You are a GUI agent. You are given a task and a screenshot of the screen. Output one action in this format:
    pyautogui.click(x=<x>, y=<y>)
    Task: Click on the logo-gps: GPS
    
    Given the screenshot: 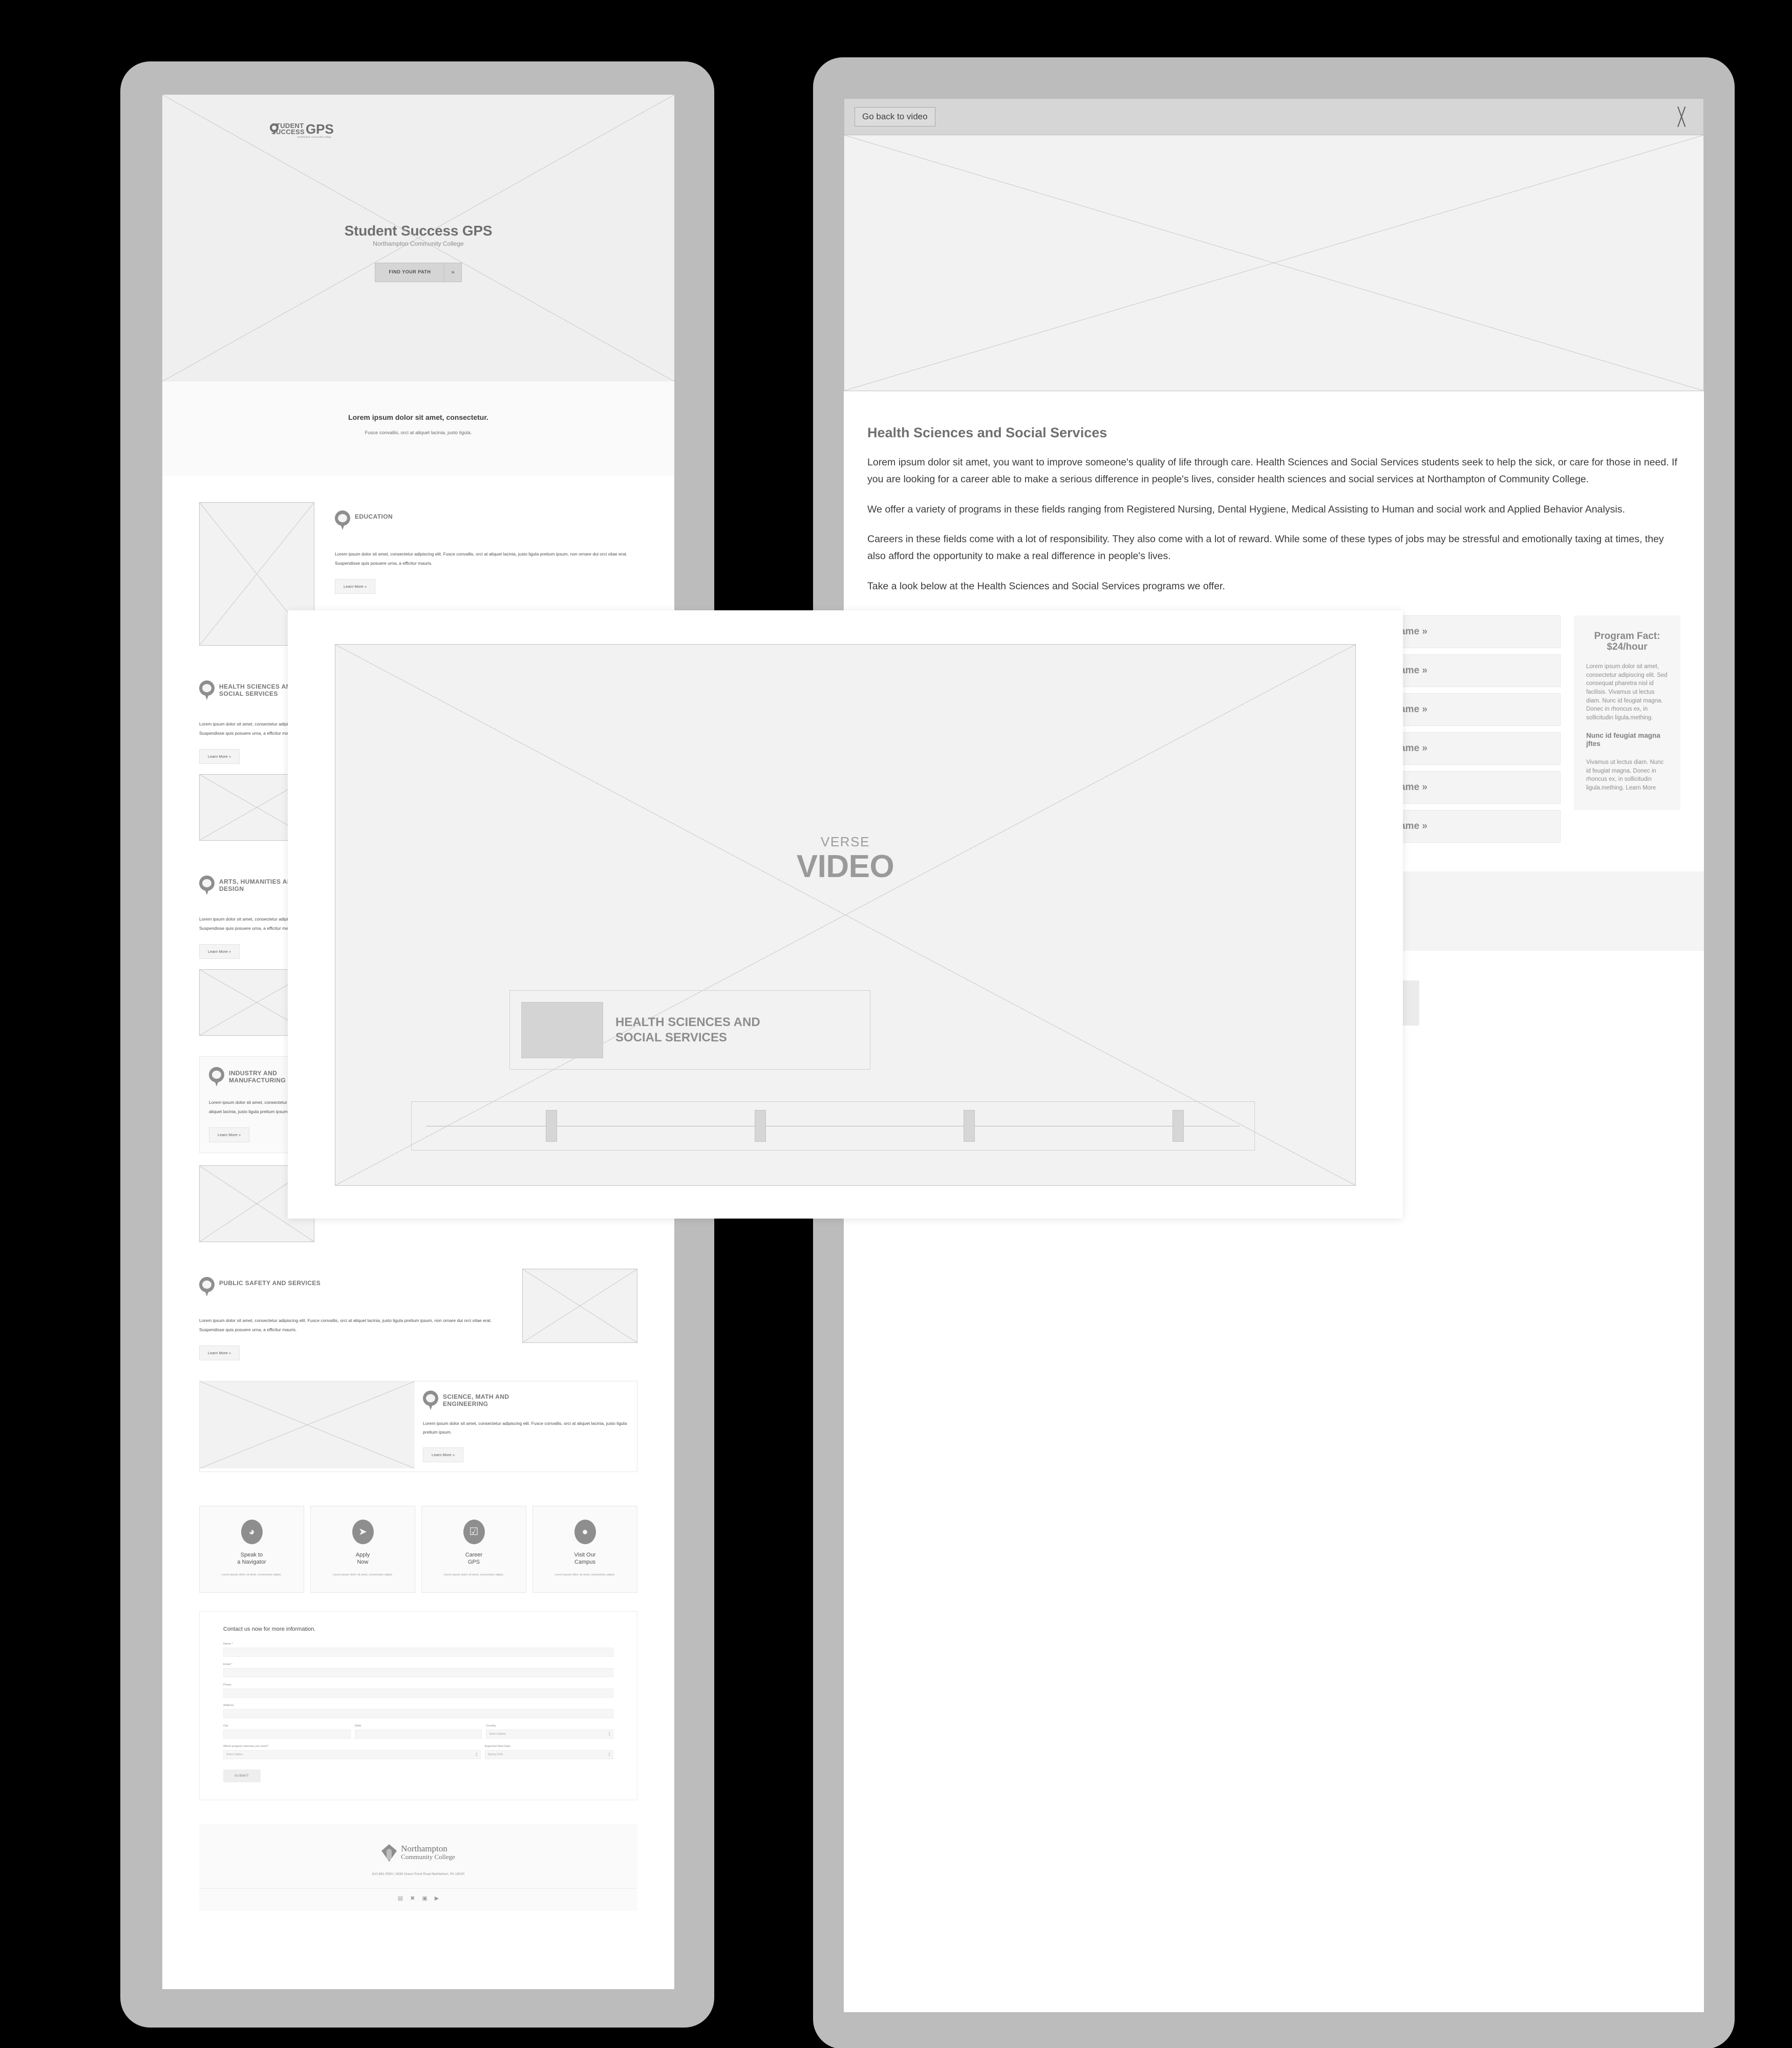 What is the action you would take?
    pyautogui.click(x=319, y=129)
    